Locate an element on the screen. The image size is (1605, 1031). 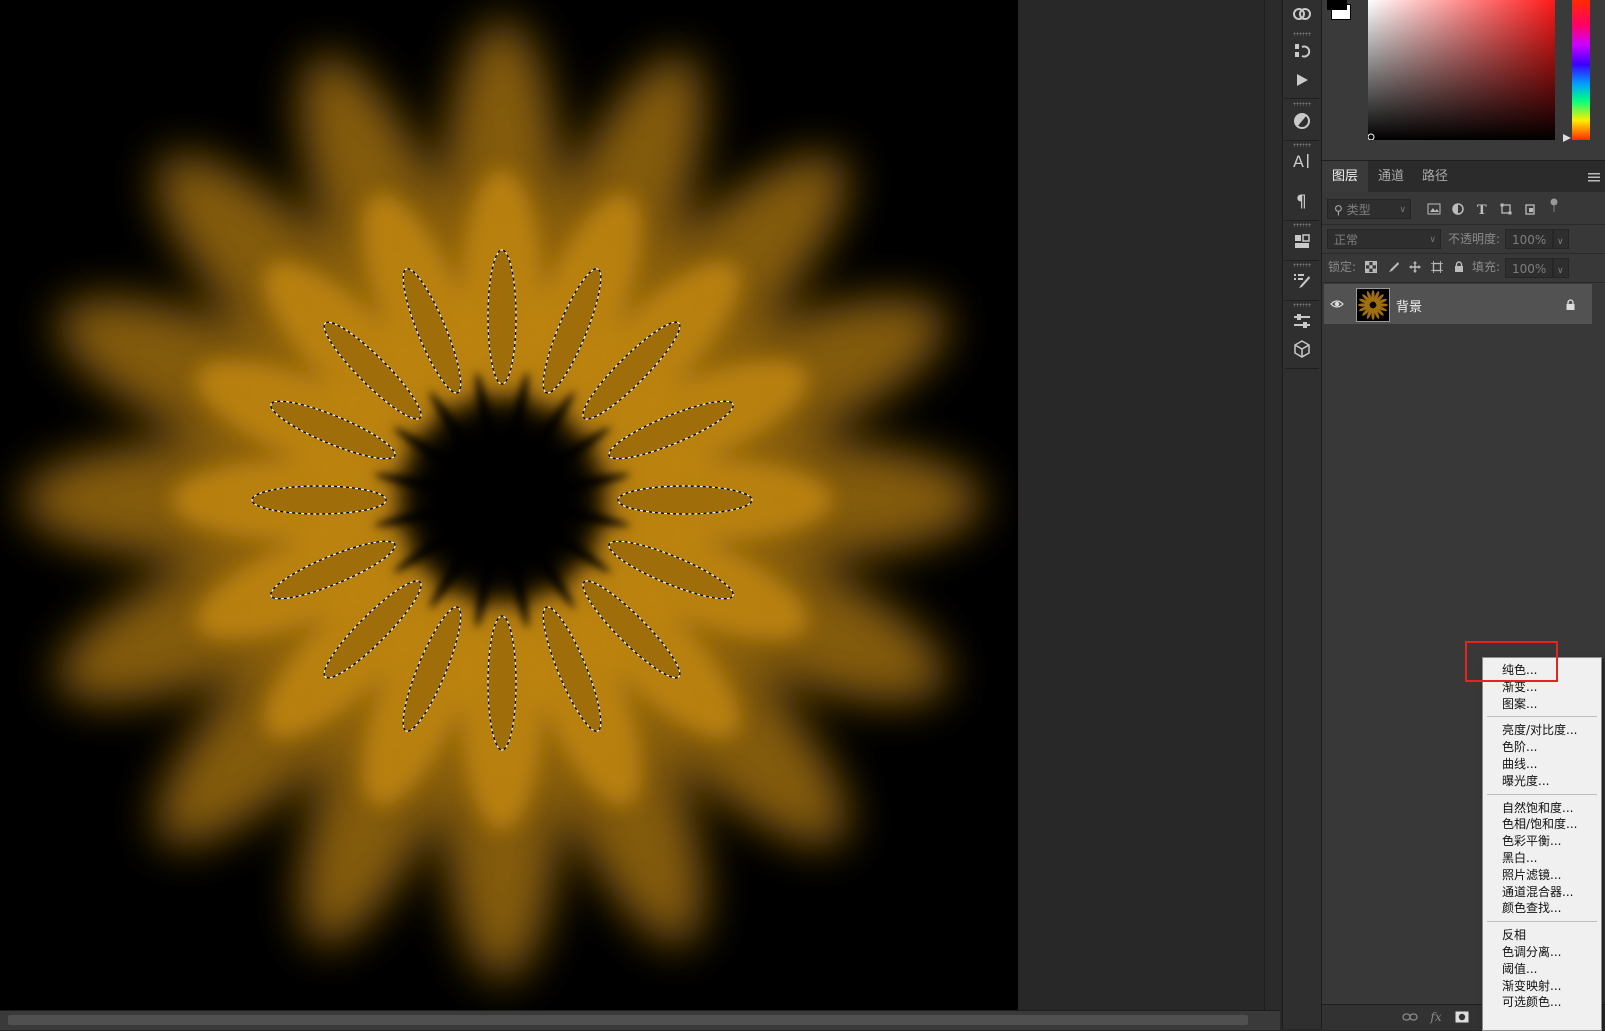
opacity-dropdown-button: ∨ is located at coordinates (1561, 239).